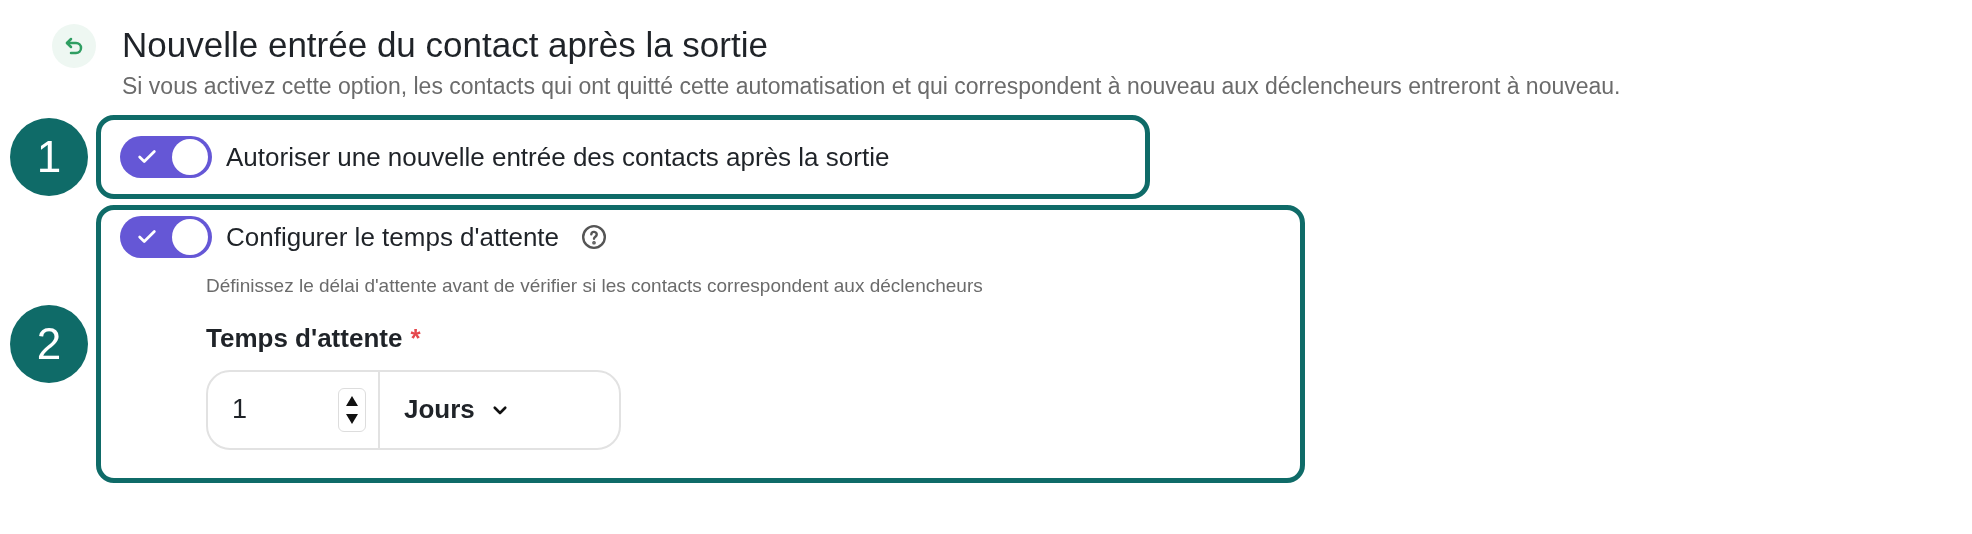 This screenshot has width=1972, height=534. Describe the element at coordinates (74, 46) in the screenshot. I see `undo-icon` at that location.